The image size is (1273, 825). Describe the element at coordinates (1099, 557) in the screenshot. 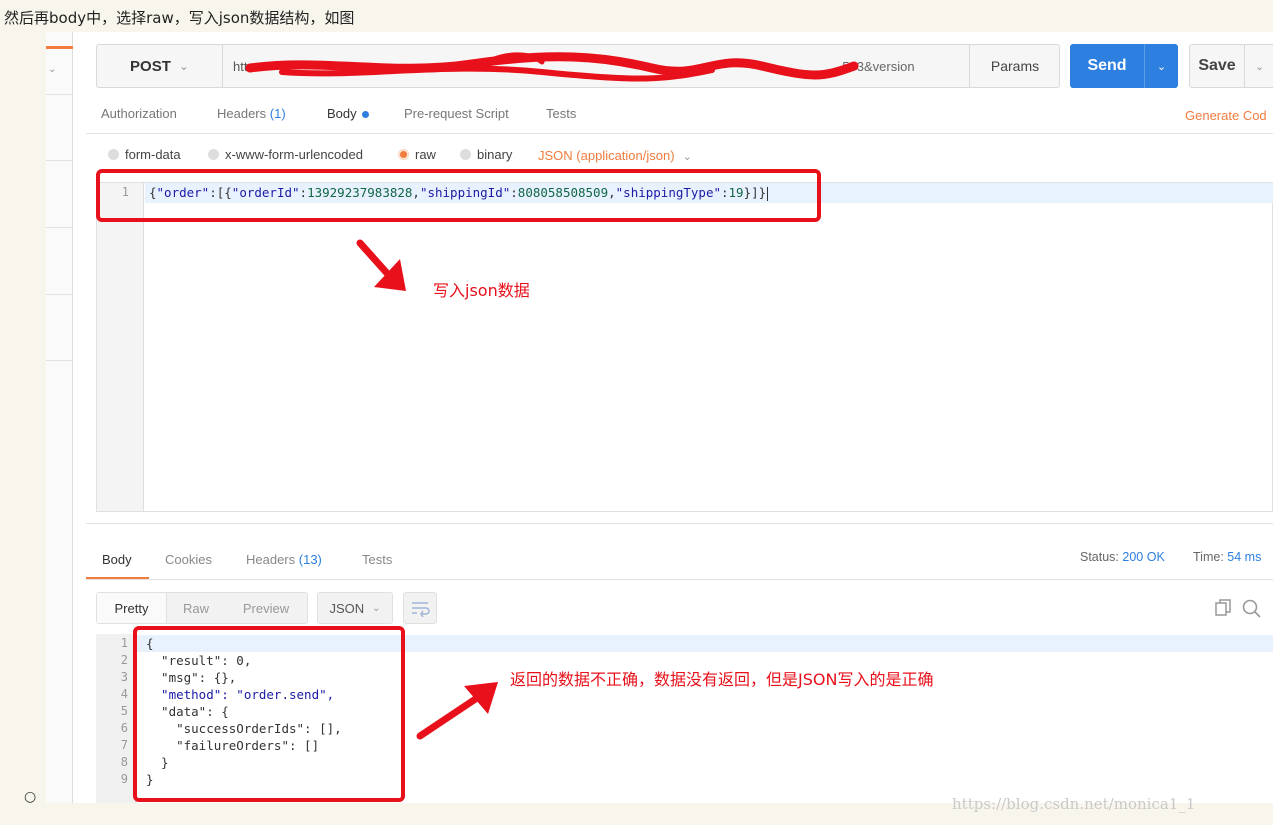

I see `status-label: Status:` at that location.